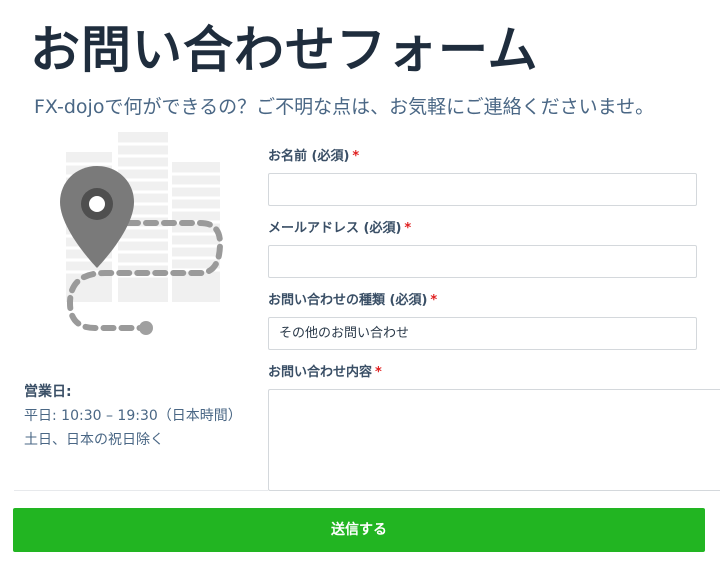 The image size is (720, 562). What do you see at coordinates (335, 228) in the screenshot?
I see `email-label-text: メールアドレス (必須)` at bounding box center [335, 228].